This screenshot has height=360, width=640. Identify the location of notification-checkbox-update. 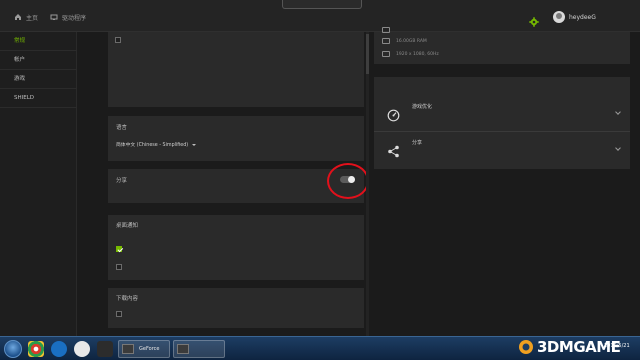
(119, 267).